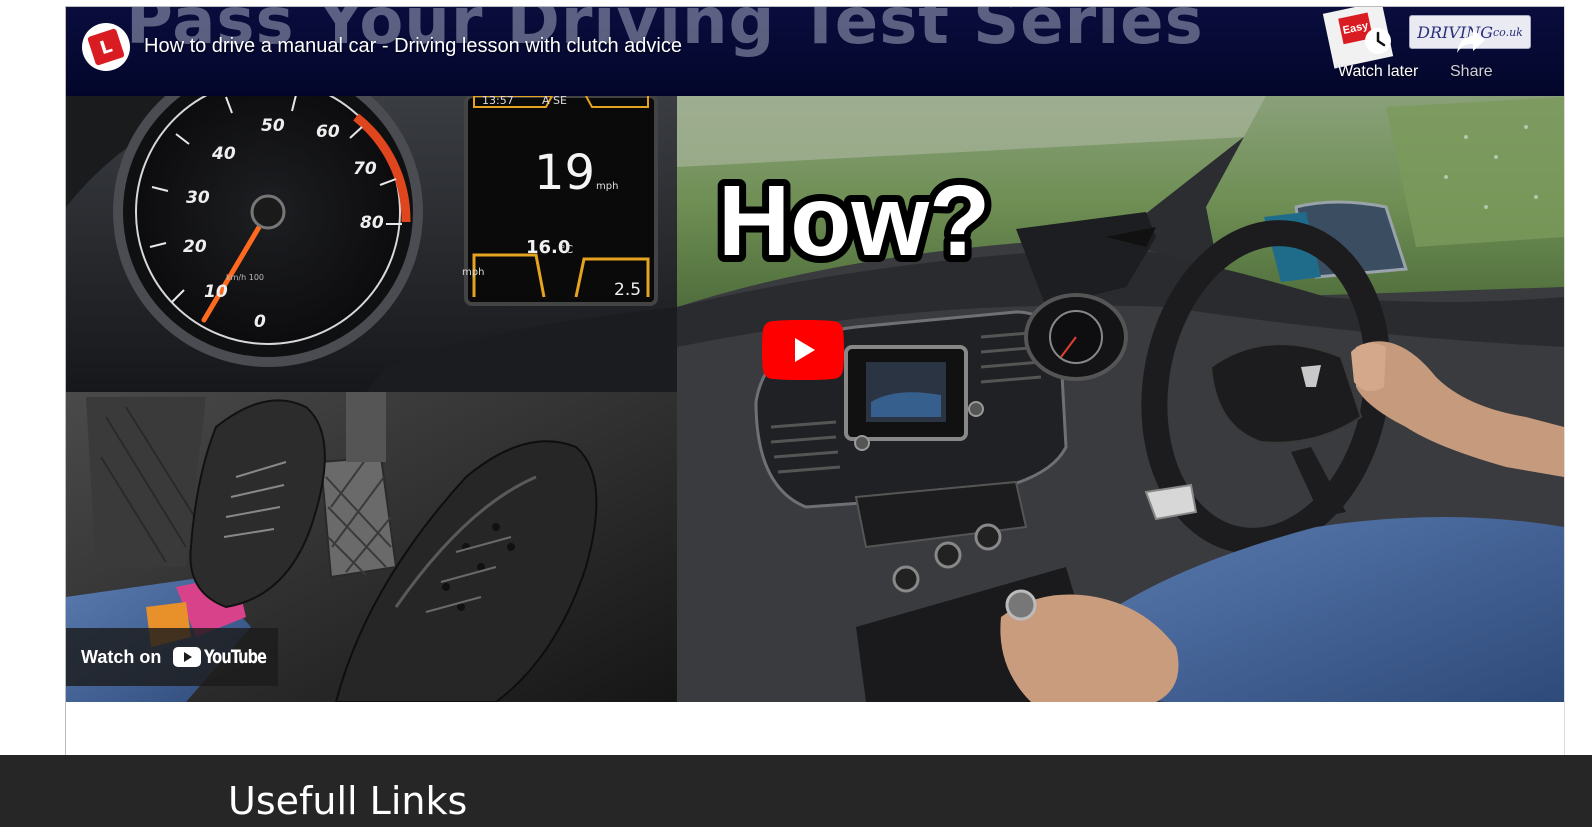  Describe the element at coordinates (854, 221) in the screenshot. I see `thumbnail-overlay-text: How?` at that location.